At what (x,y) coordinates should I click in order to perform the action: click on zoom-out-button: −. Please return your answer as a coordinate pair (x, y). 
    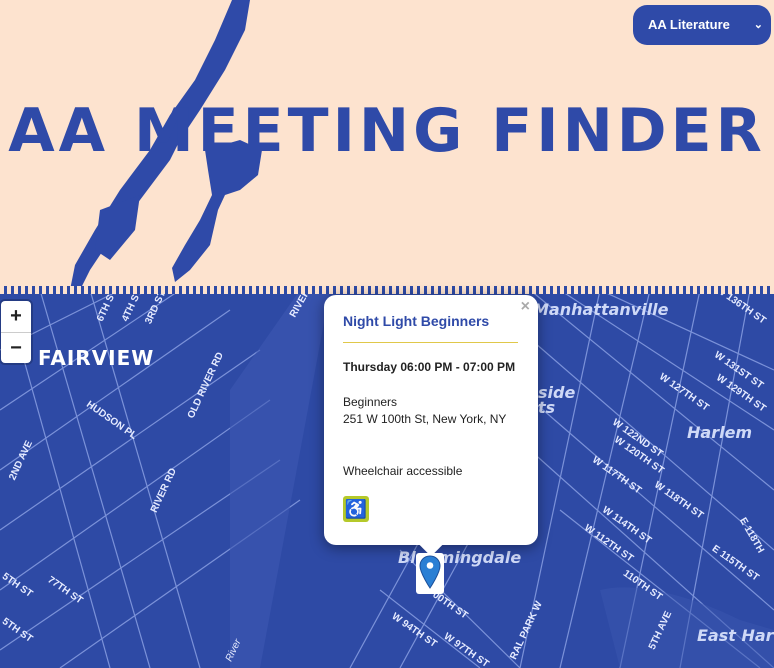
    Looking at the image, I should click on (16, 348).